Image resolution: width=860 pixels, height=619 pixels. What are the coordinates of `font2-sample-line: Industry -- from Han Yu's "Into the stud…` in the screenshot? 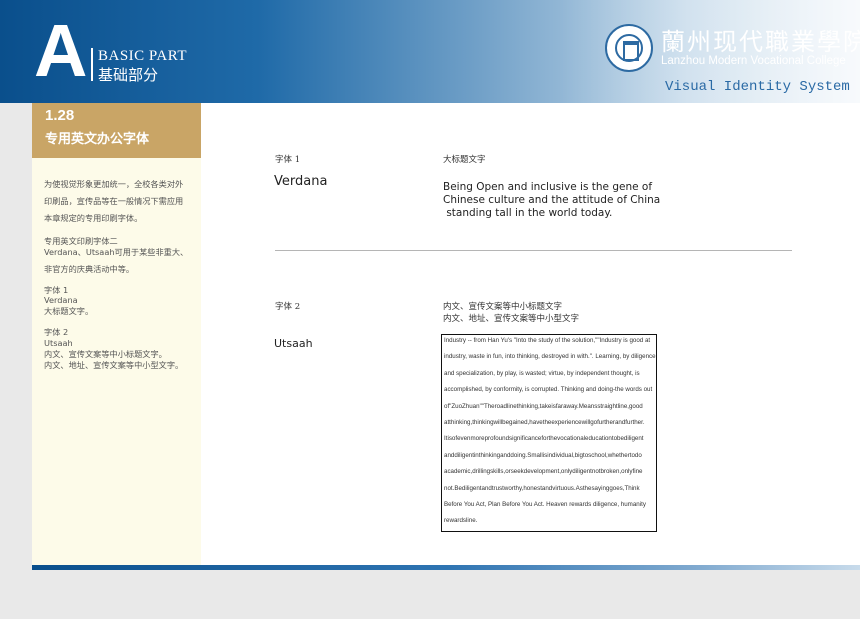 It's located at (547, 340).